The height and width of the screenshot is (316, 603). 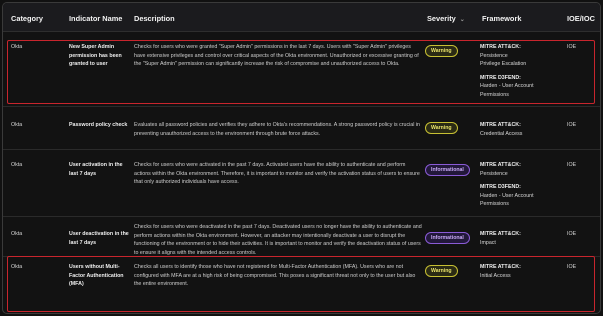 What do you see at coordinates (488, 242) in the screenshot?
I see `framework-item: Impact` at bounding box center [488, 242].